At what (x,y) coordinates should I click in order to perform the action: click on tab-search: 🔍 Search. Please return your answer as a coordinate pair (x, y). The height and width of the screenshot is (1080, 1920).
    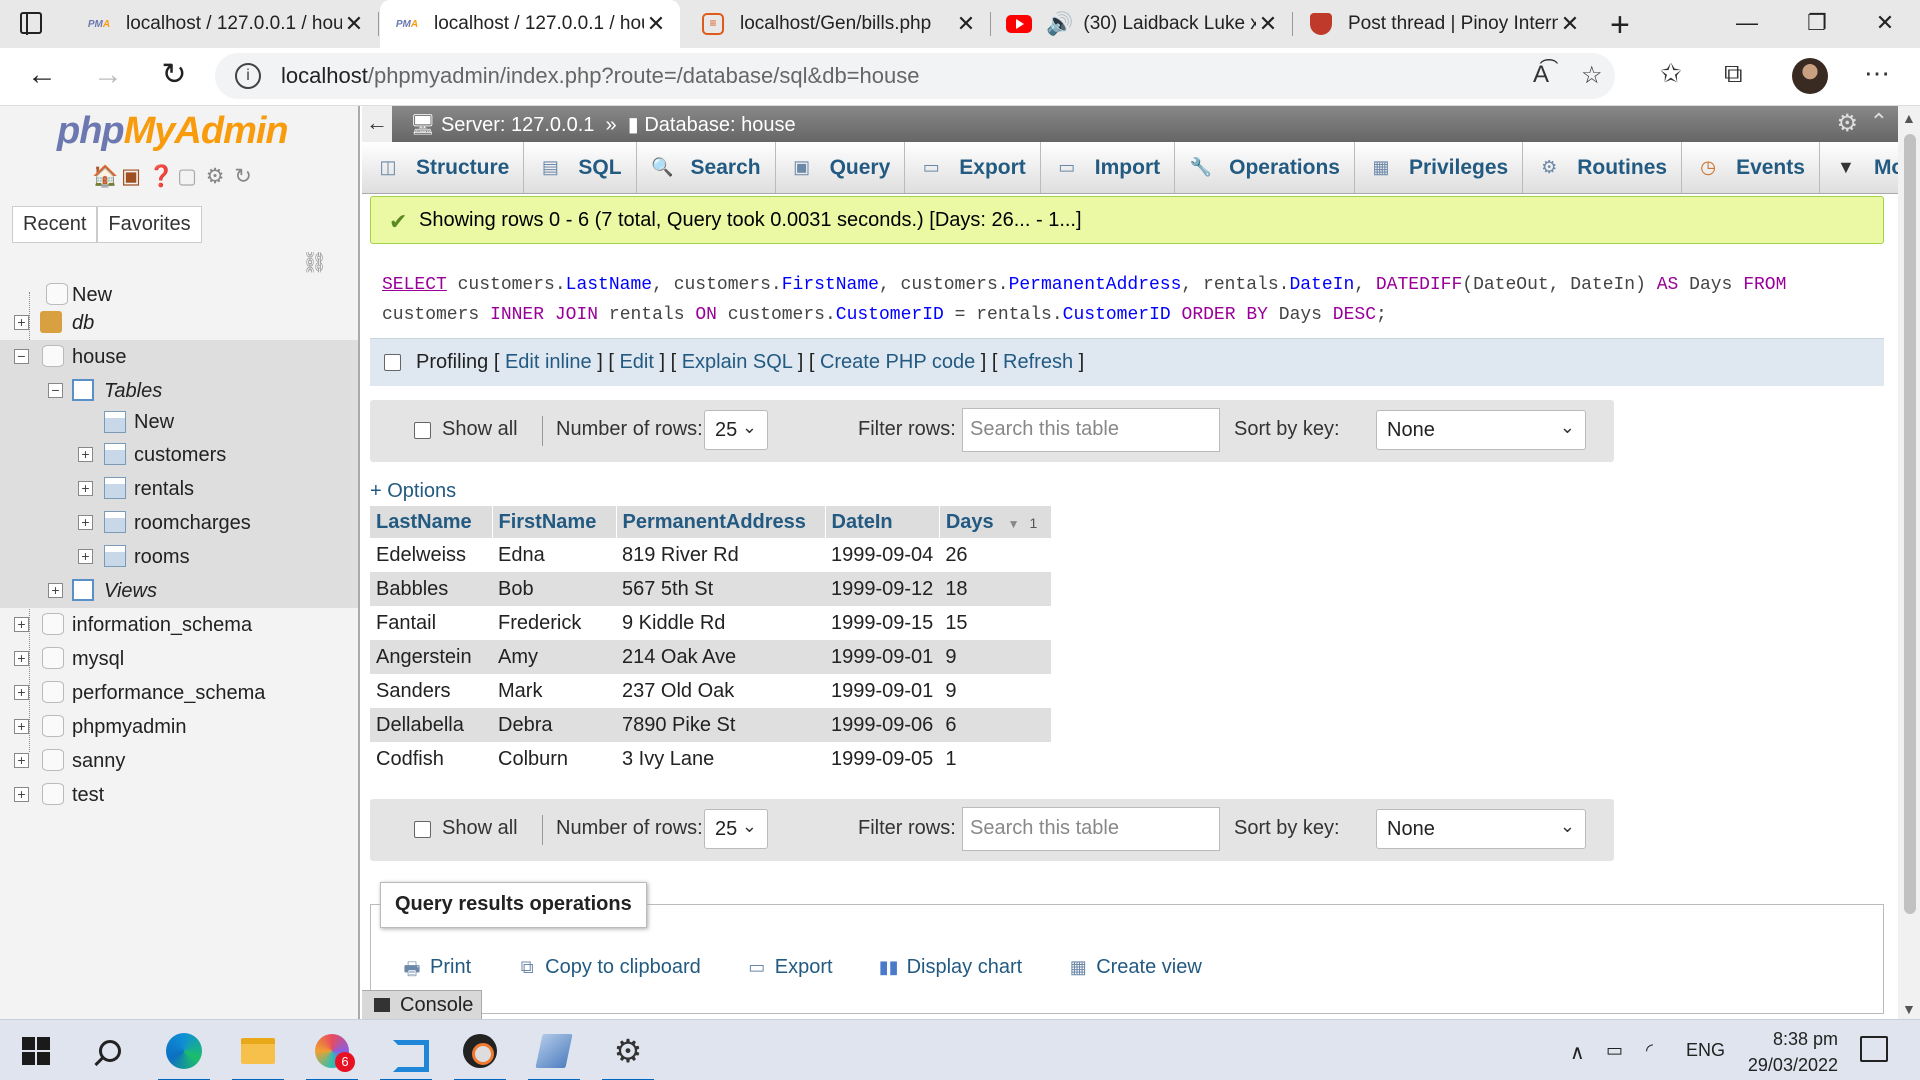
    Looking at the image, I should click on (706, 167).